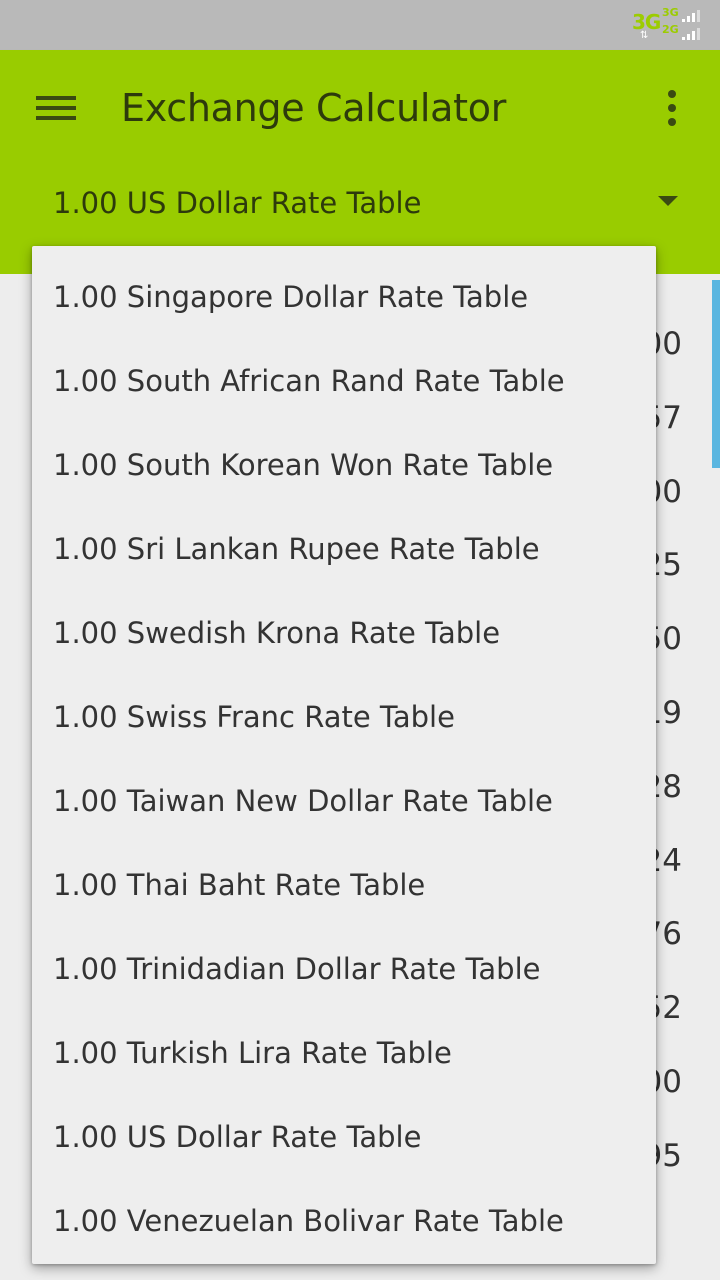 The width and height of the screenshot is (720, 1280). I want to click on sim1-network-label: 3G, so click(670, 12).